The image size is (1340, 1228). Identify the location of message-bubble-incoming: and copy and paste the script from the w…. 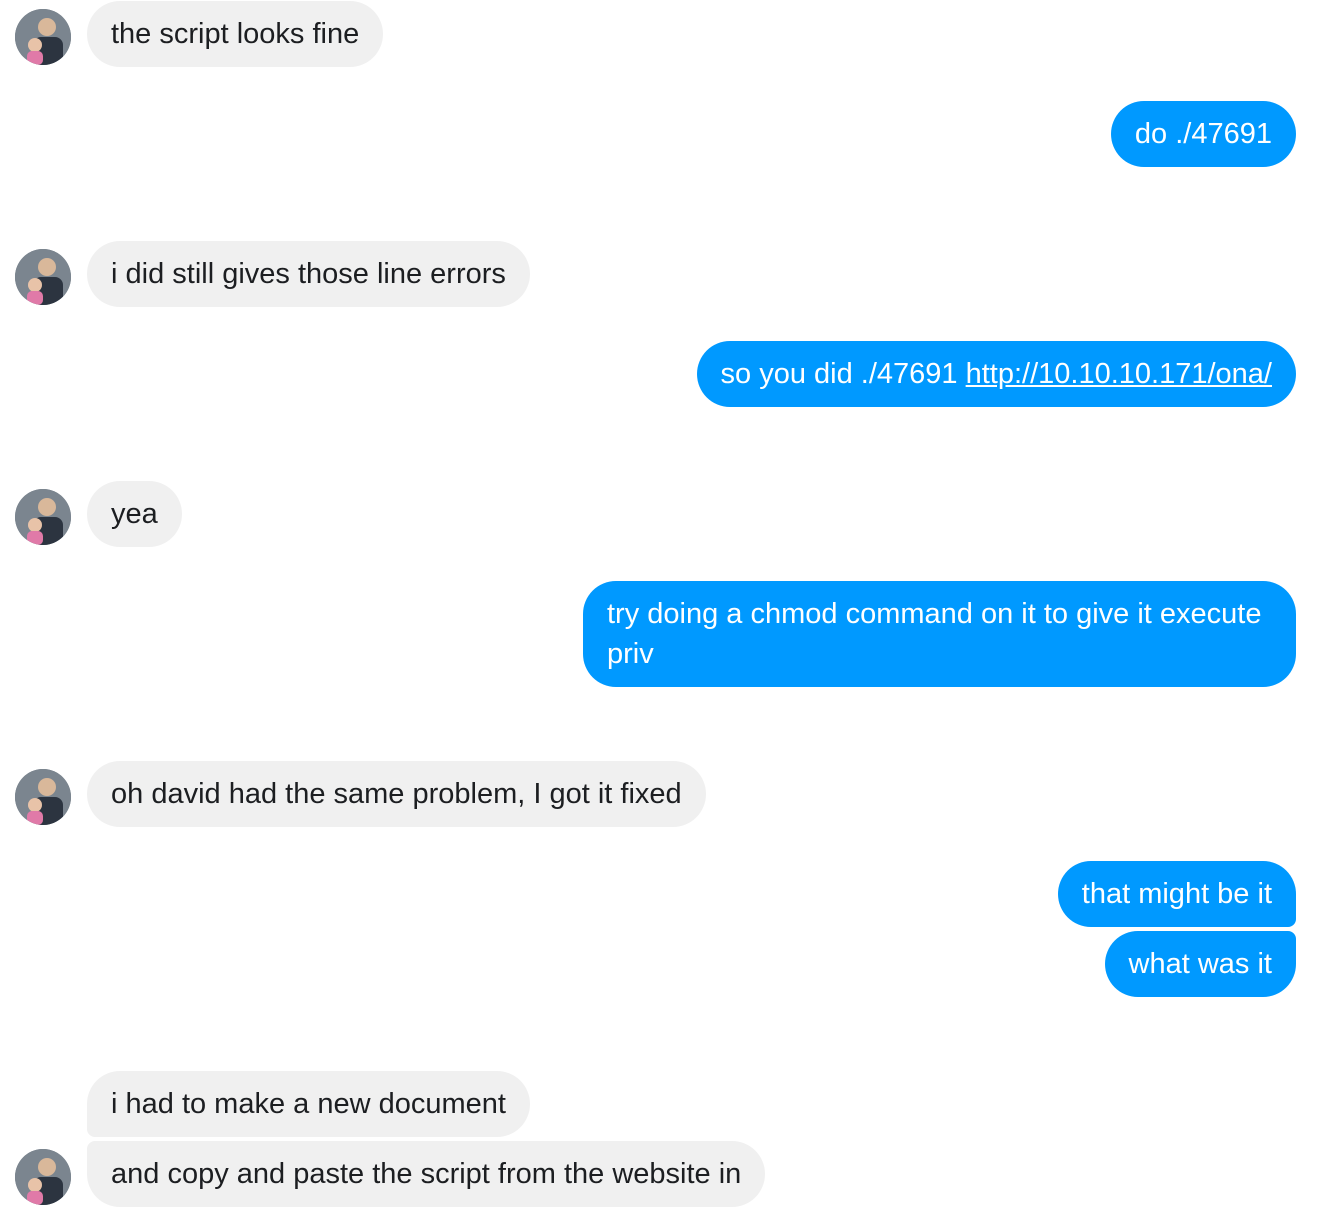
(426, 1174).